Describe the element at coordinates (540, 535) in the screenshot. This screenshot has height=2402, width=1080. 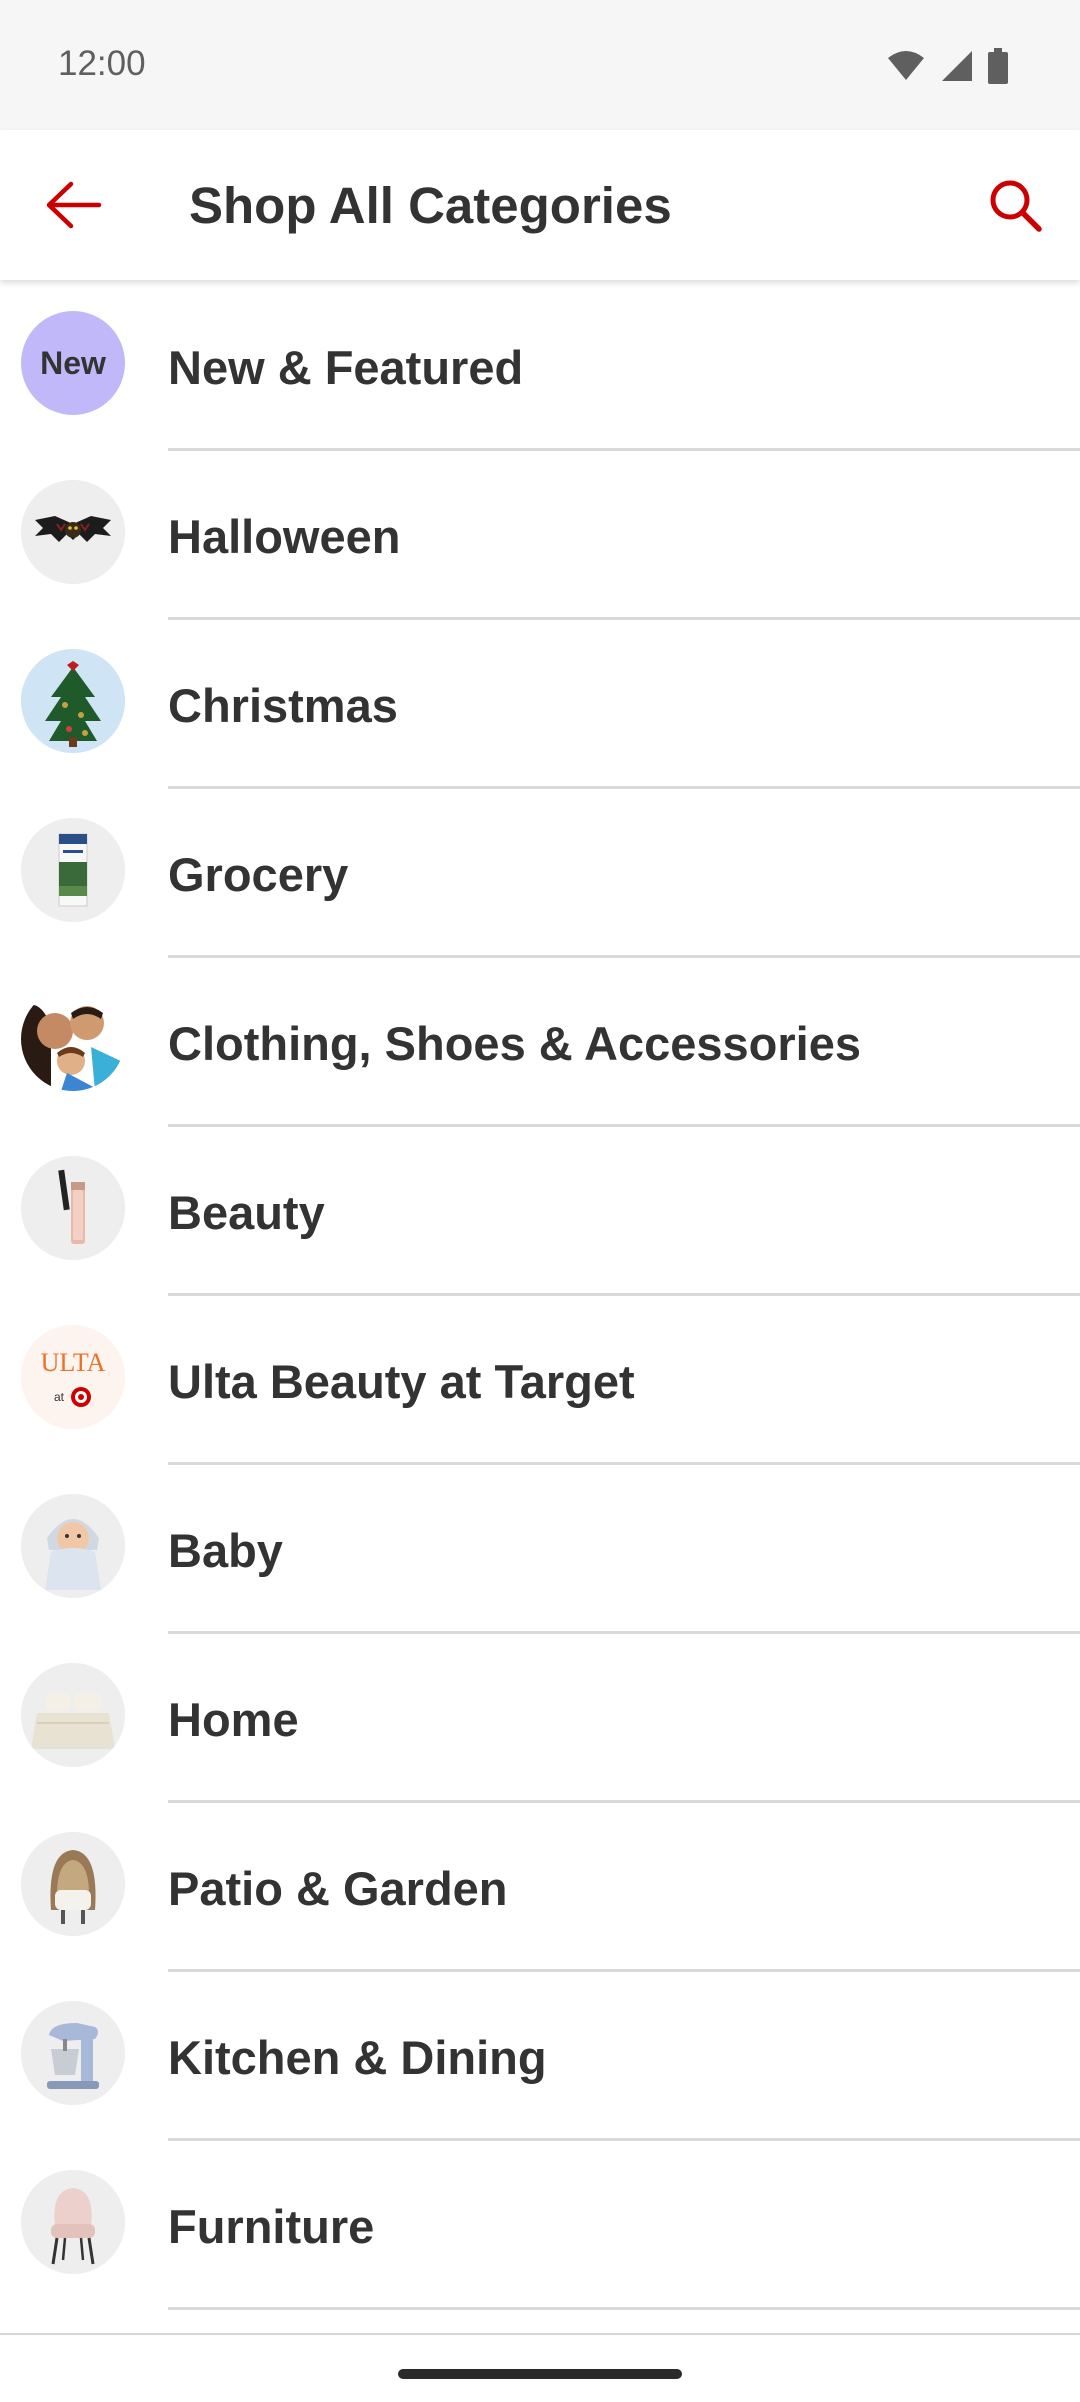
I see `category-item-halloween: Halloween` at that location.